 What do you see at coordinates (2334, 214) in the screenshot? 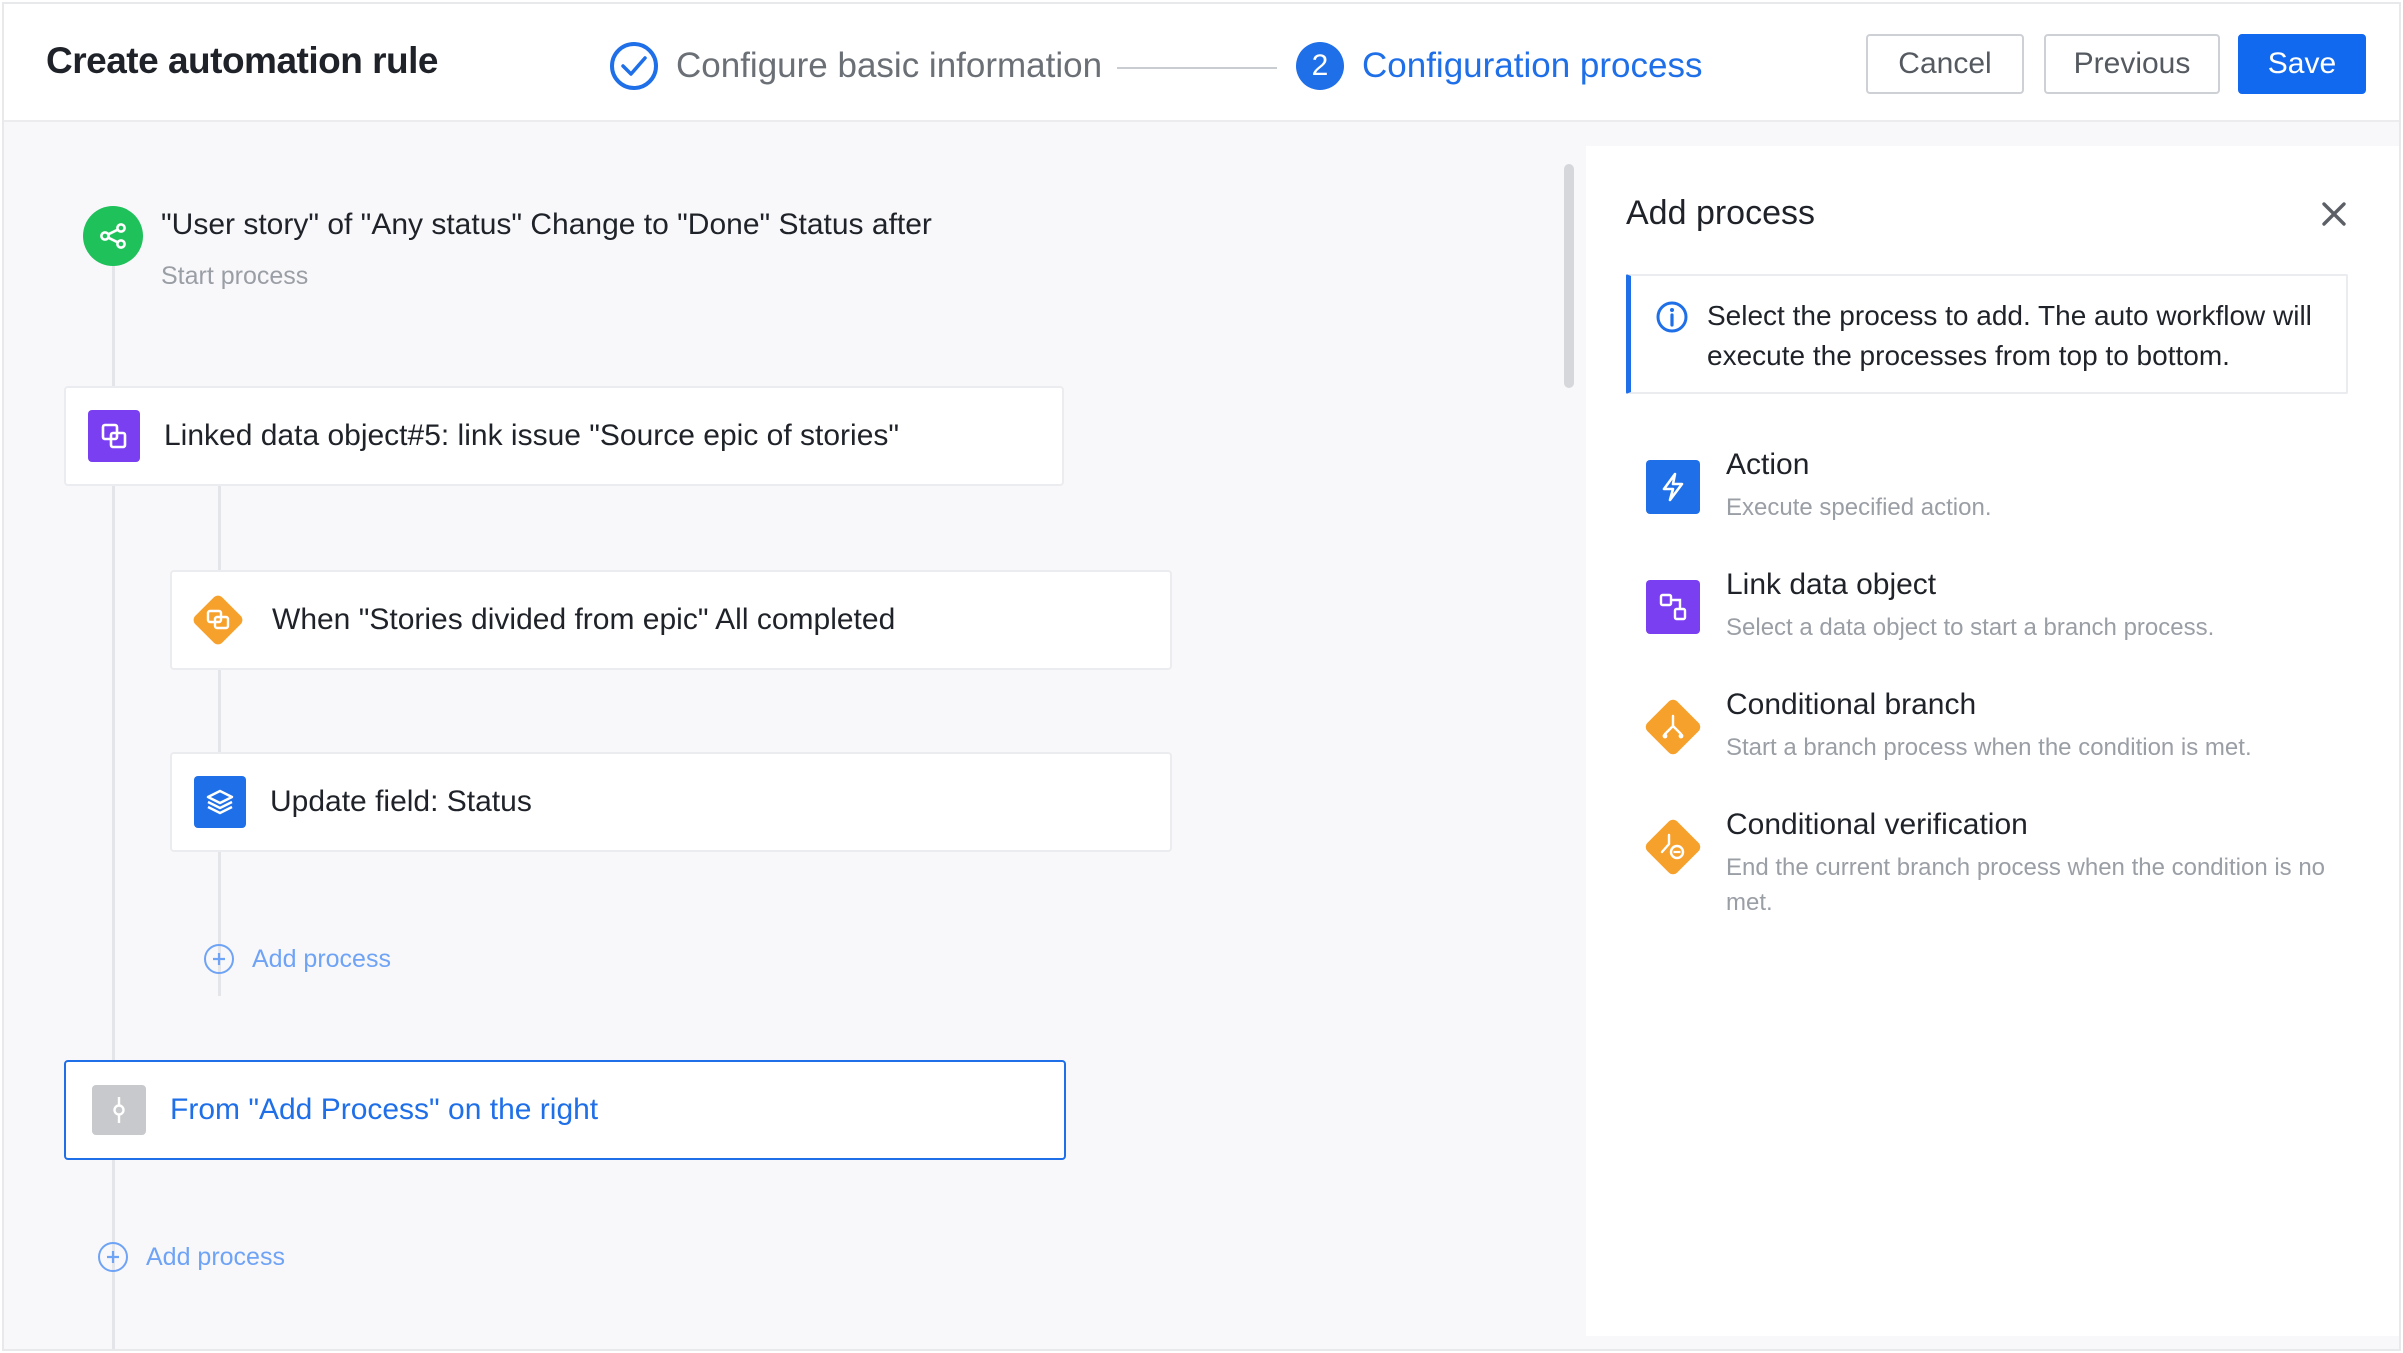
I see `close-icon` at bounding box center [2334, 214].